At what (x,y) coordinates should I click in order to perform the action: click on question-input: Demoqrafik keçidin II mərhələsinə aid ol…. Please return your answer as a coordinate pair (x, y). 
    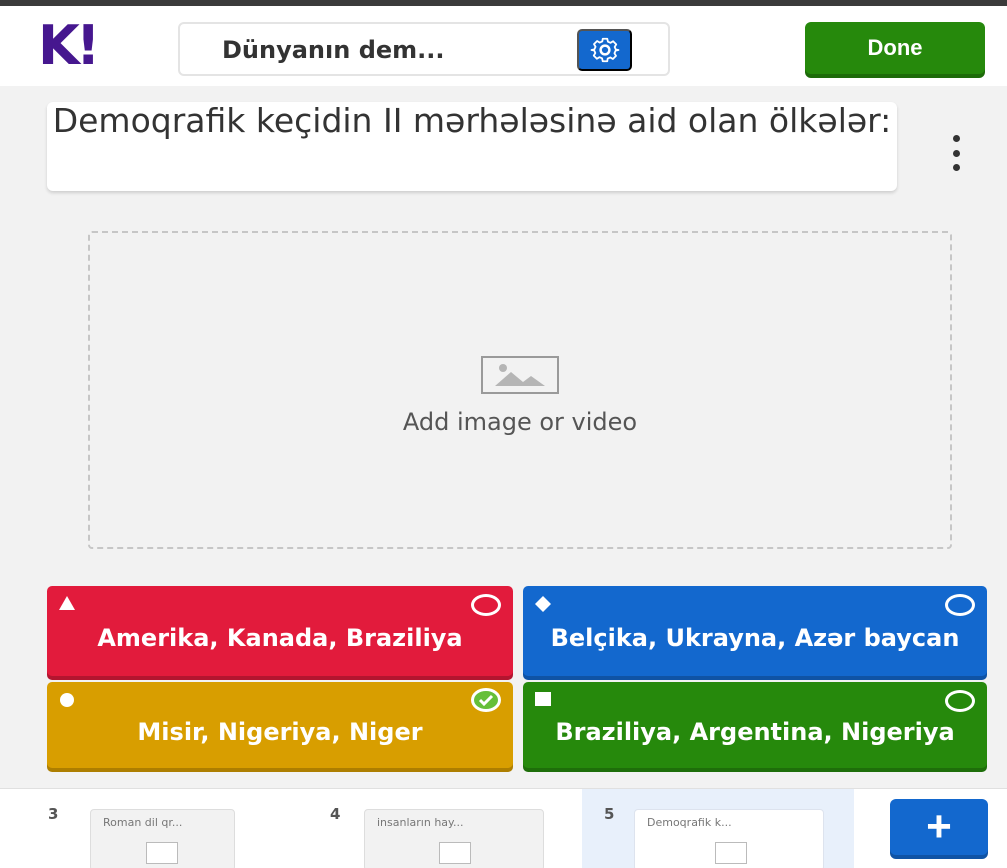
    Looking at the image, I should click on (472, 146).